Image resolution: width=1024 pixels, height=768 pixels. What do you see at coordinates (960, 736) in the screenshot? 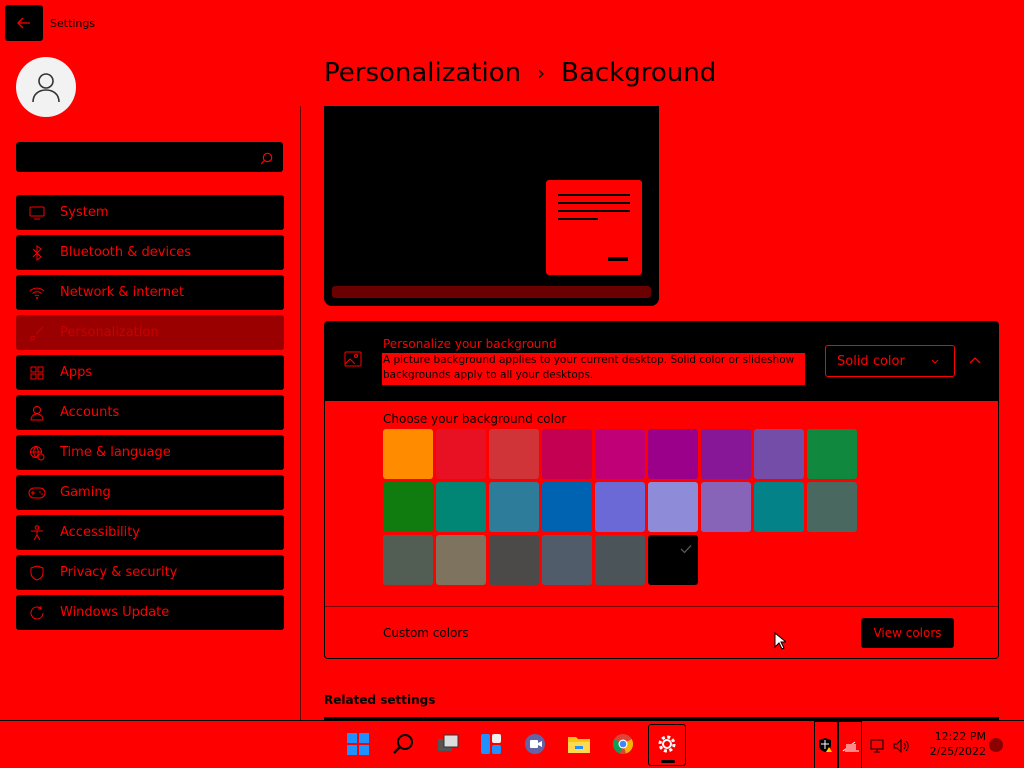
I see `clock-time: 12:22 PM` at bounding box center [960, 736].